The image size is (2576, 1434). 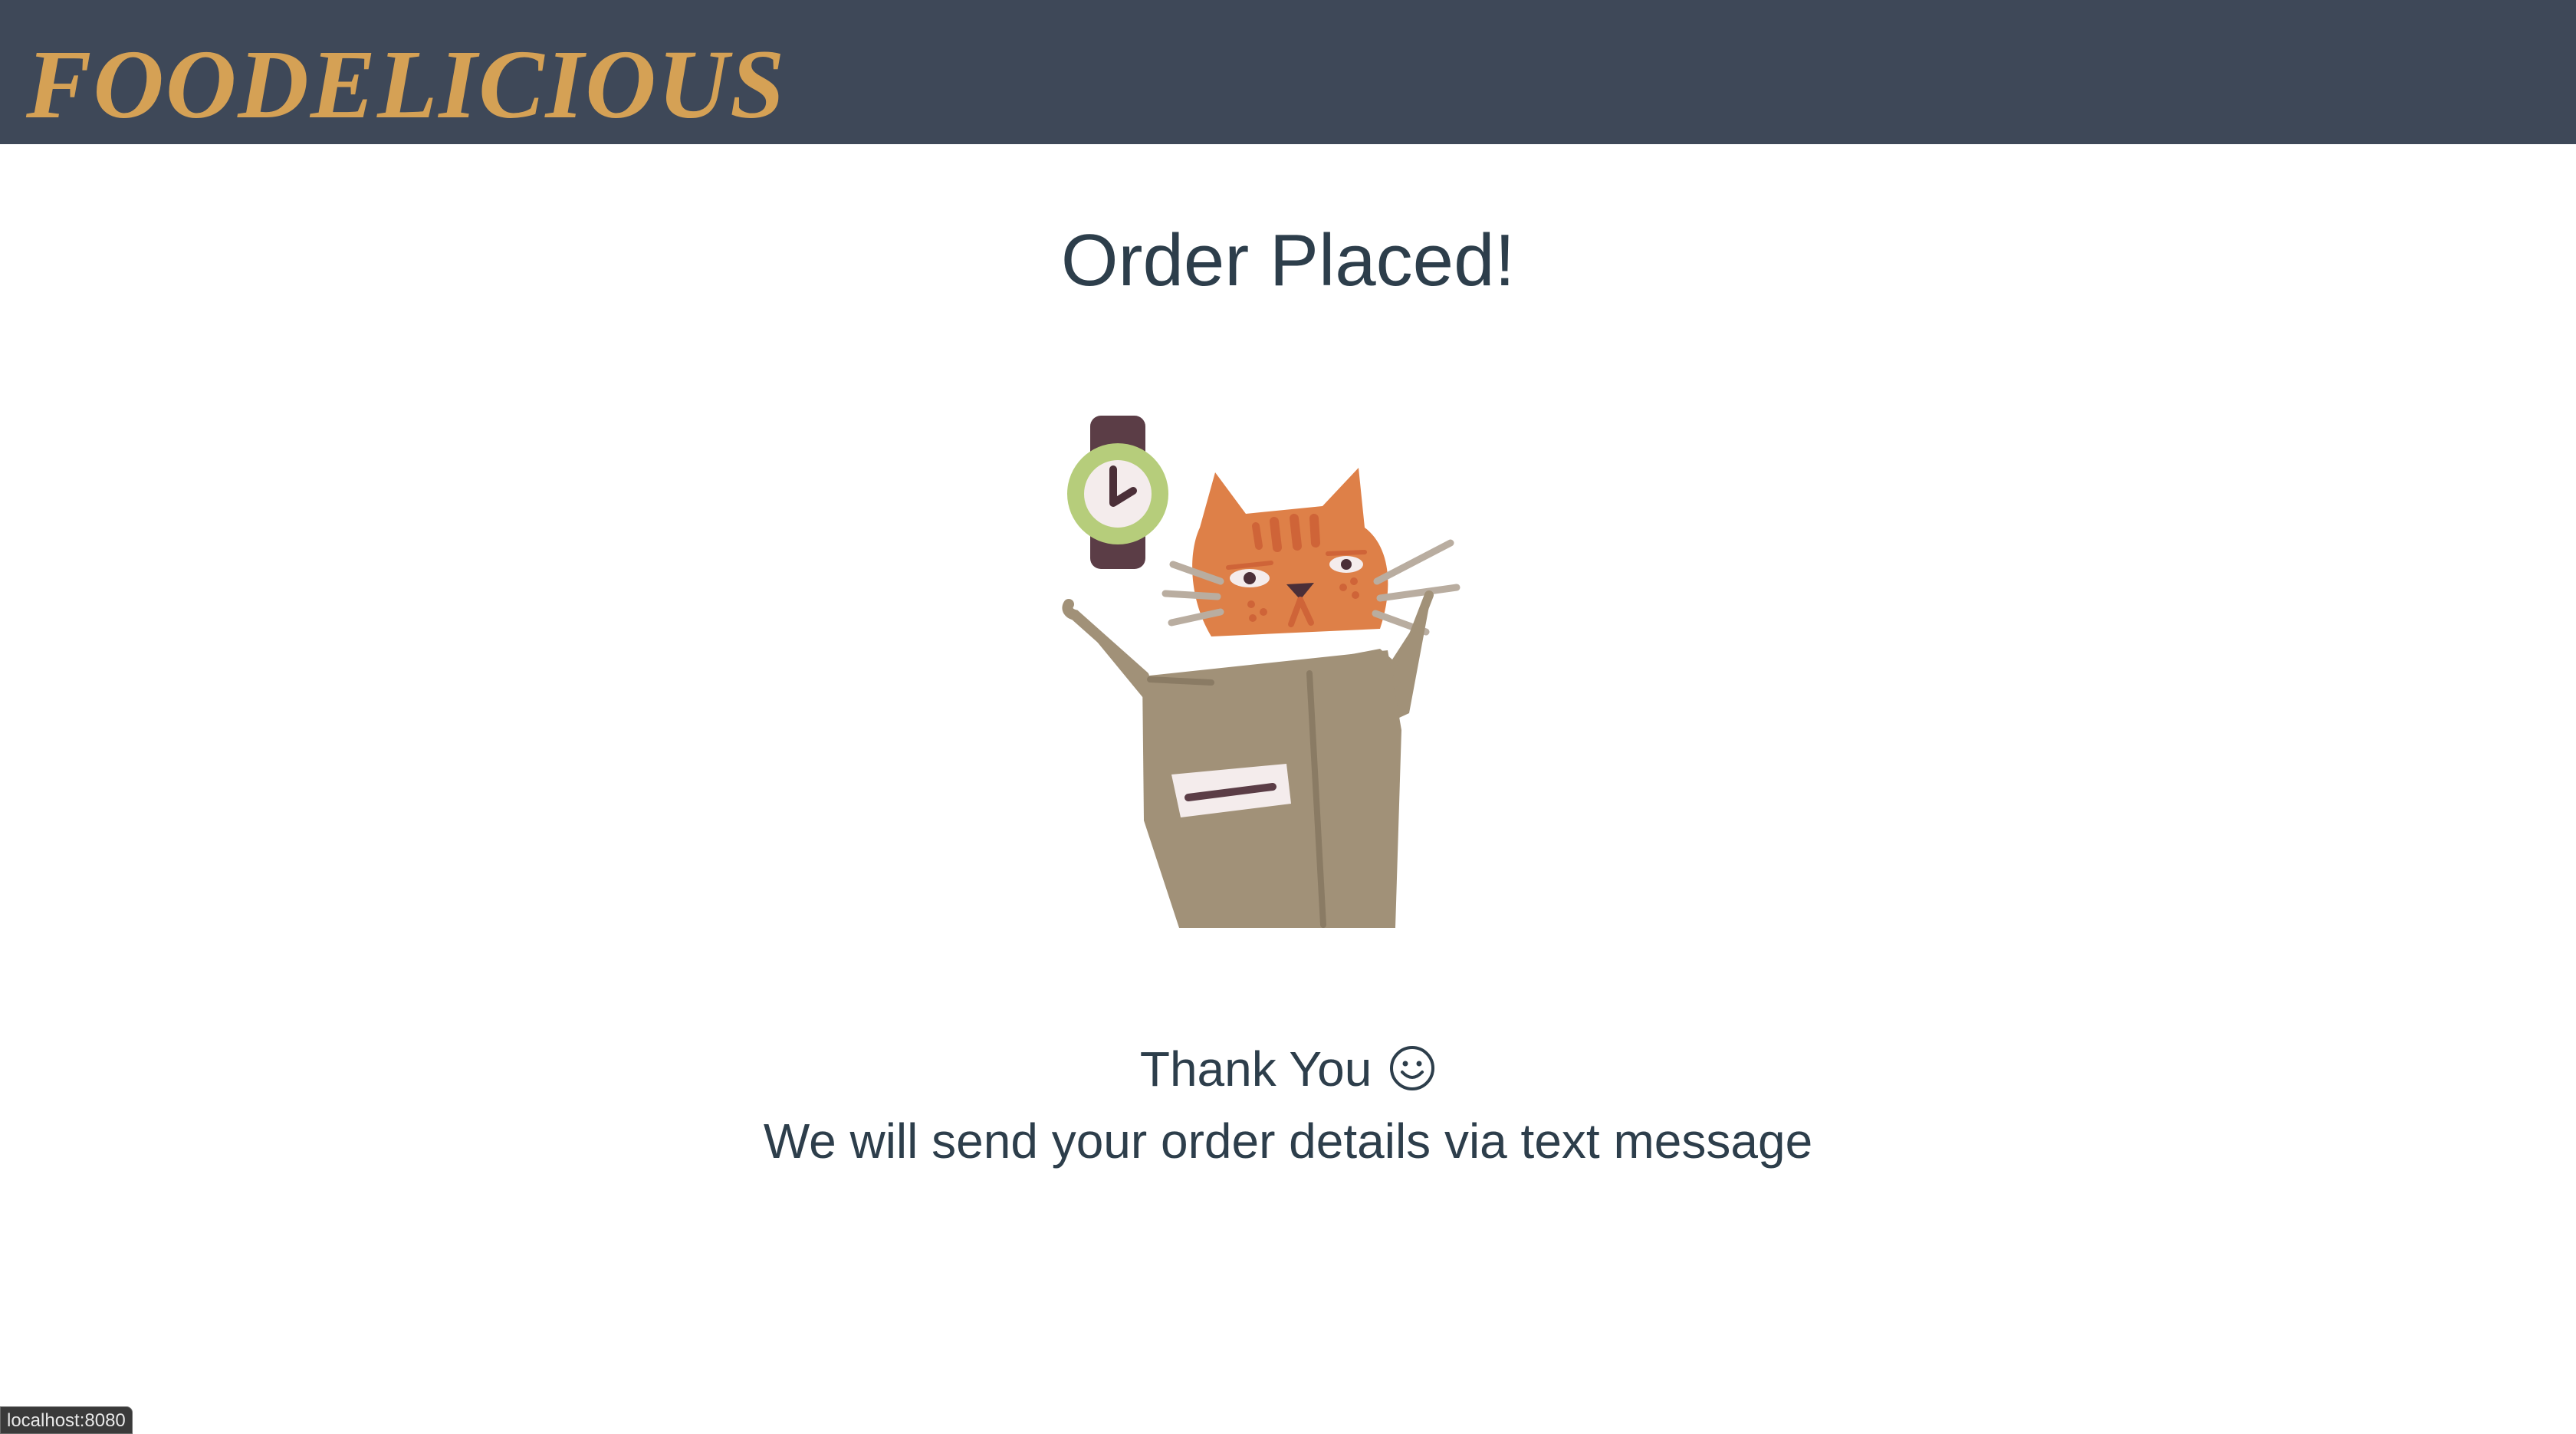 I want to click on navbar: FOODELICIOUS, so click(x=1288, y=72).